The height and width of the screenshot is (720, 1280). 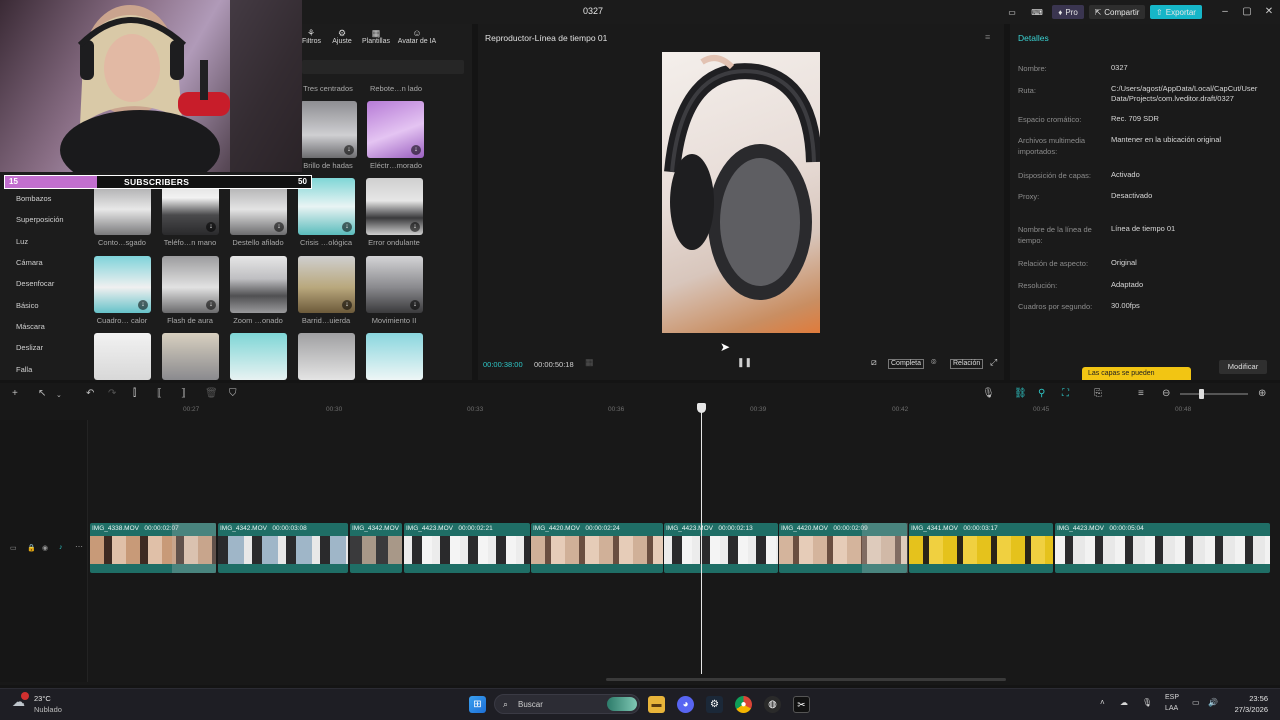 I want to click on tab-details: Detalles, so click(x=1033, y=38).